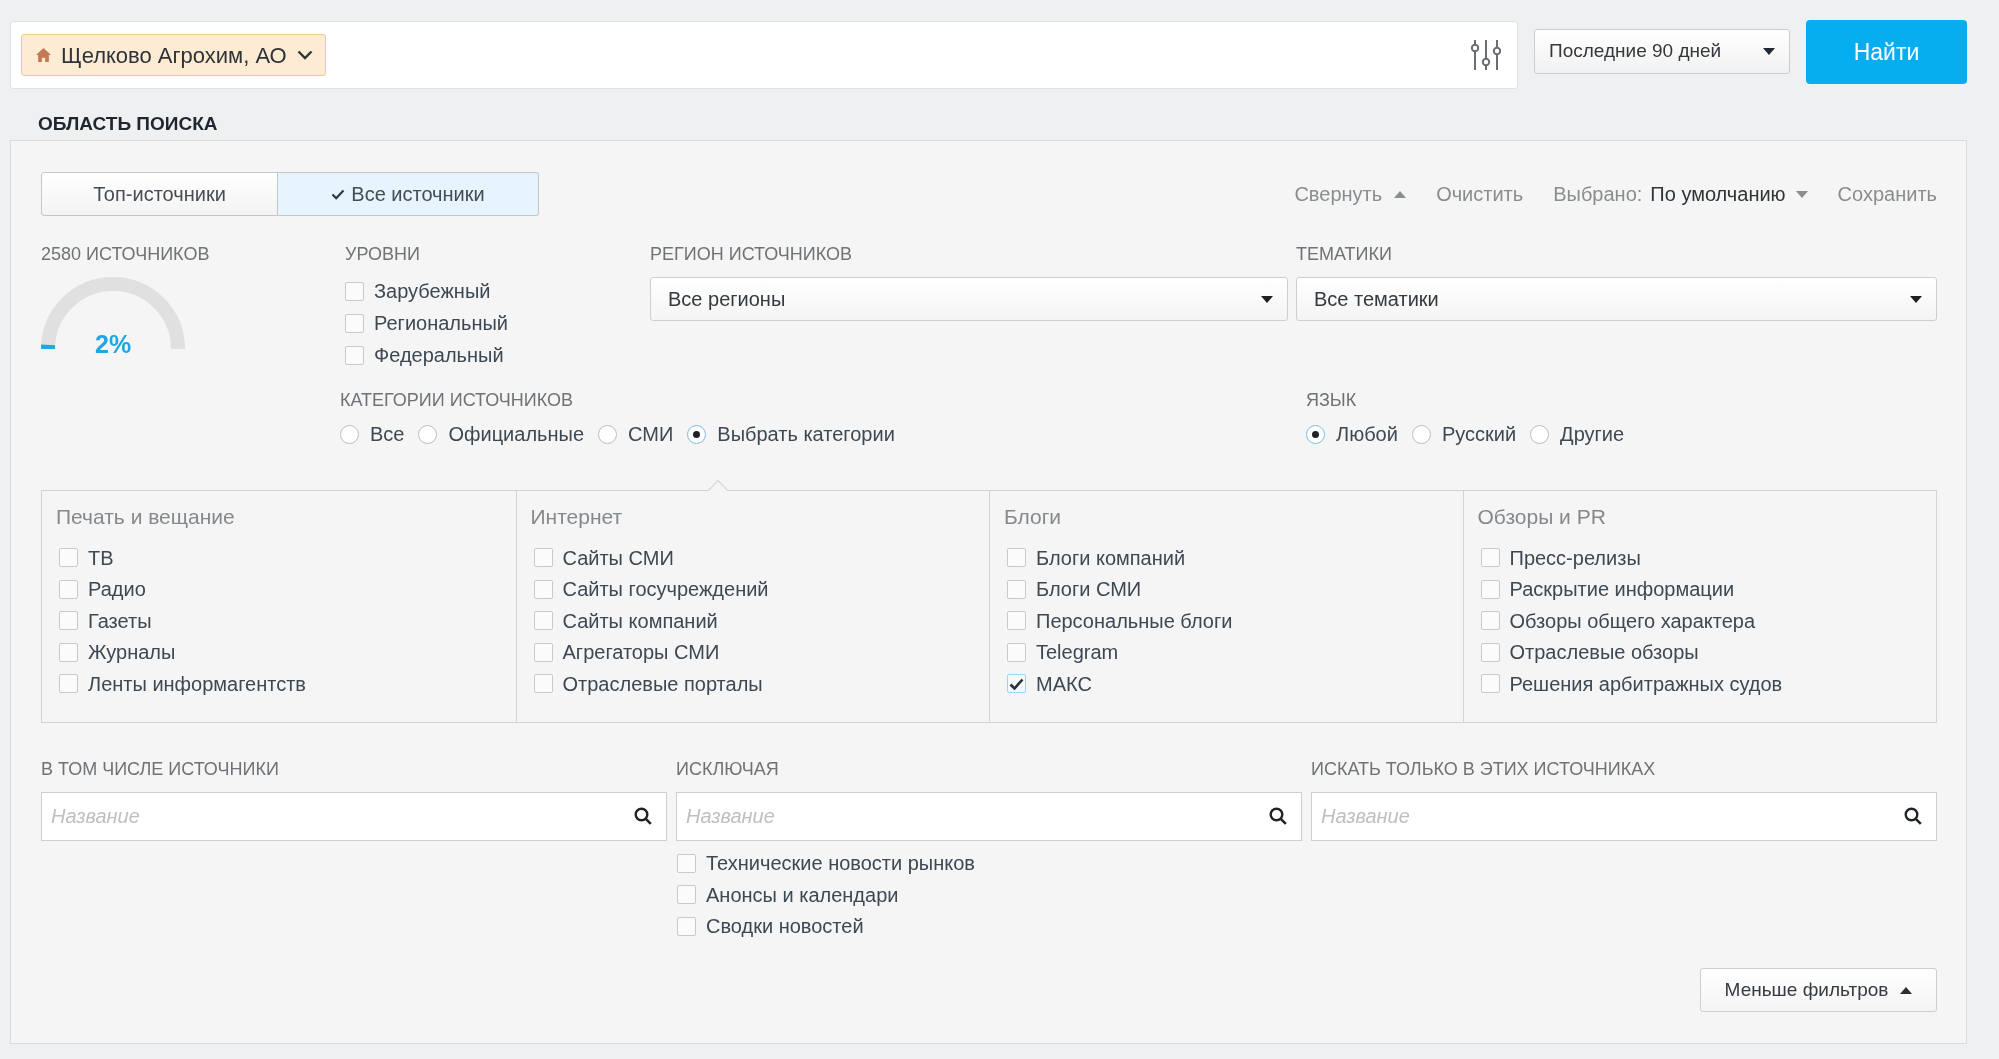 The image size is (1999, 1059). I want to click on house-icon, so click(43, 55).